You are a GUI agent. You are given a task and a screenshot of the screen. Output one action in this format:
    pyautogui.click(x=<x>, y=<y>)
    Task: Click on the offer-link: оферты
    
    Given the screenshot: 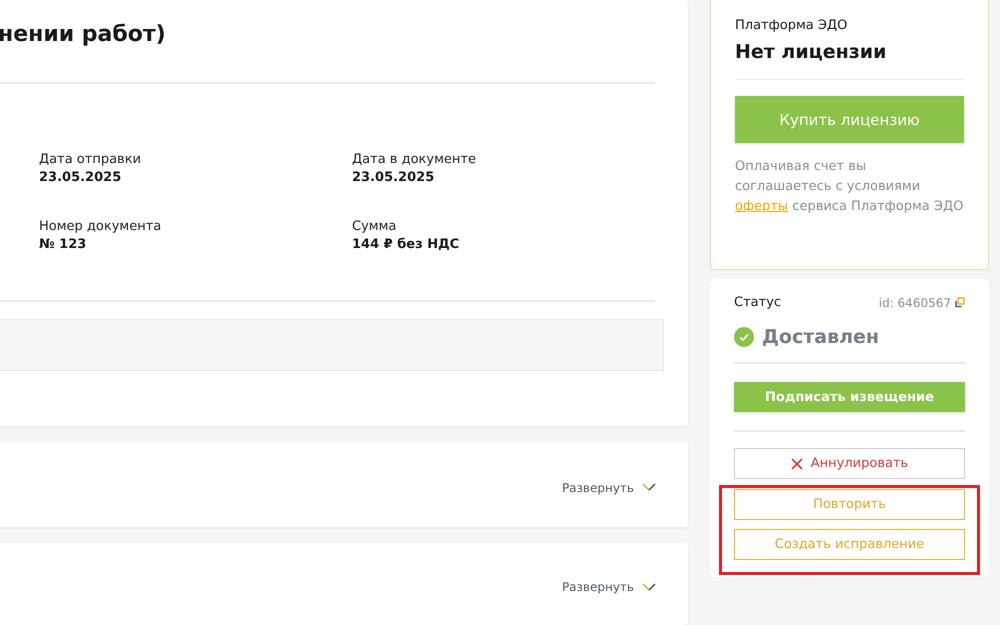 What is the action you would take?
    pyautogui.click(x=761, y=206)
    